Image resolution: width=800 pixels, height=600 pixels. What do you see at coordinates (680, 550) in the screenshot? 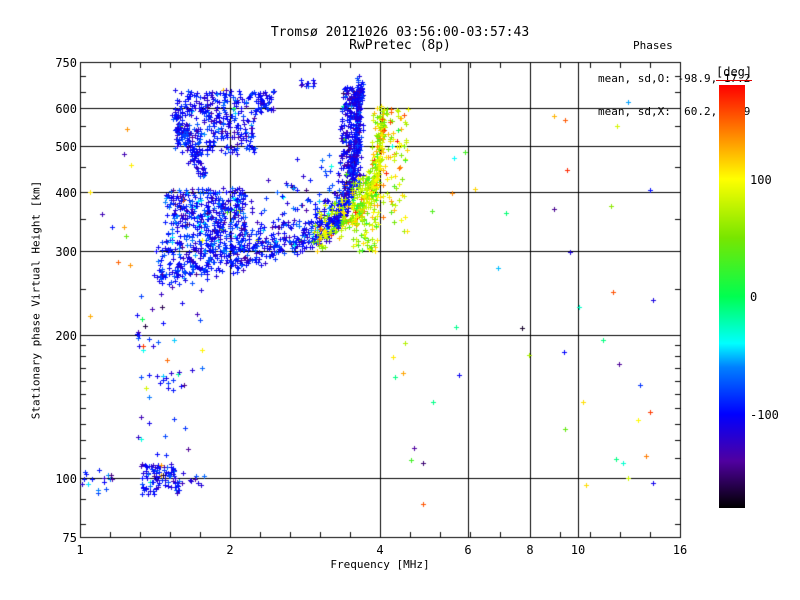
I see `x-tick-label-16: 16` at bounding box center [680, 550].